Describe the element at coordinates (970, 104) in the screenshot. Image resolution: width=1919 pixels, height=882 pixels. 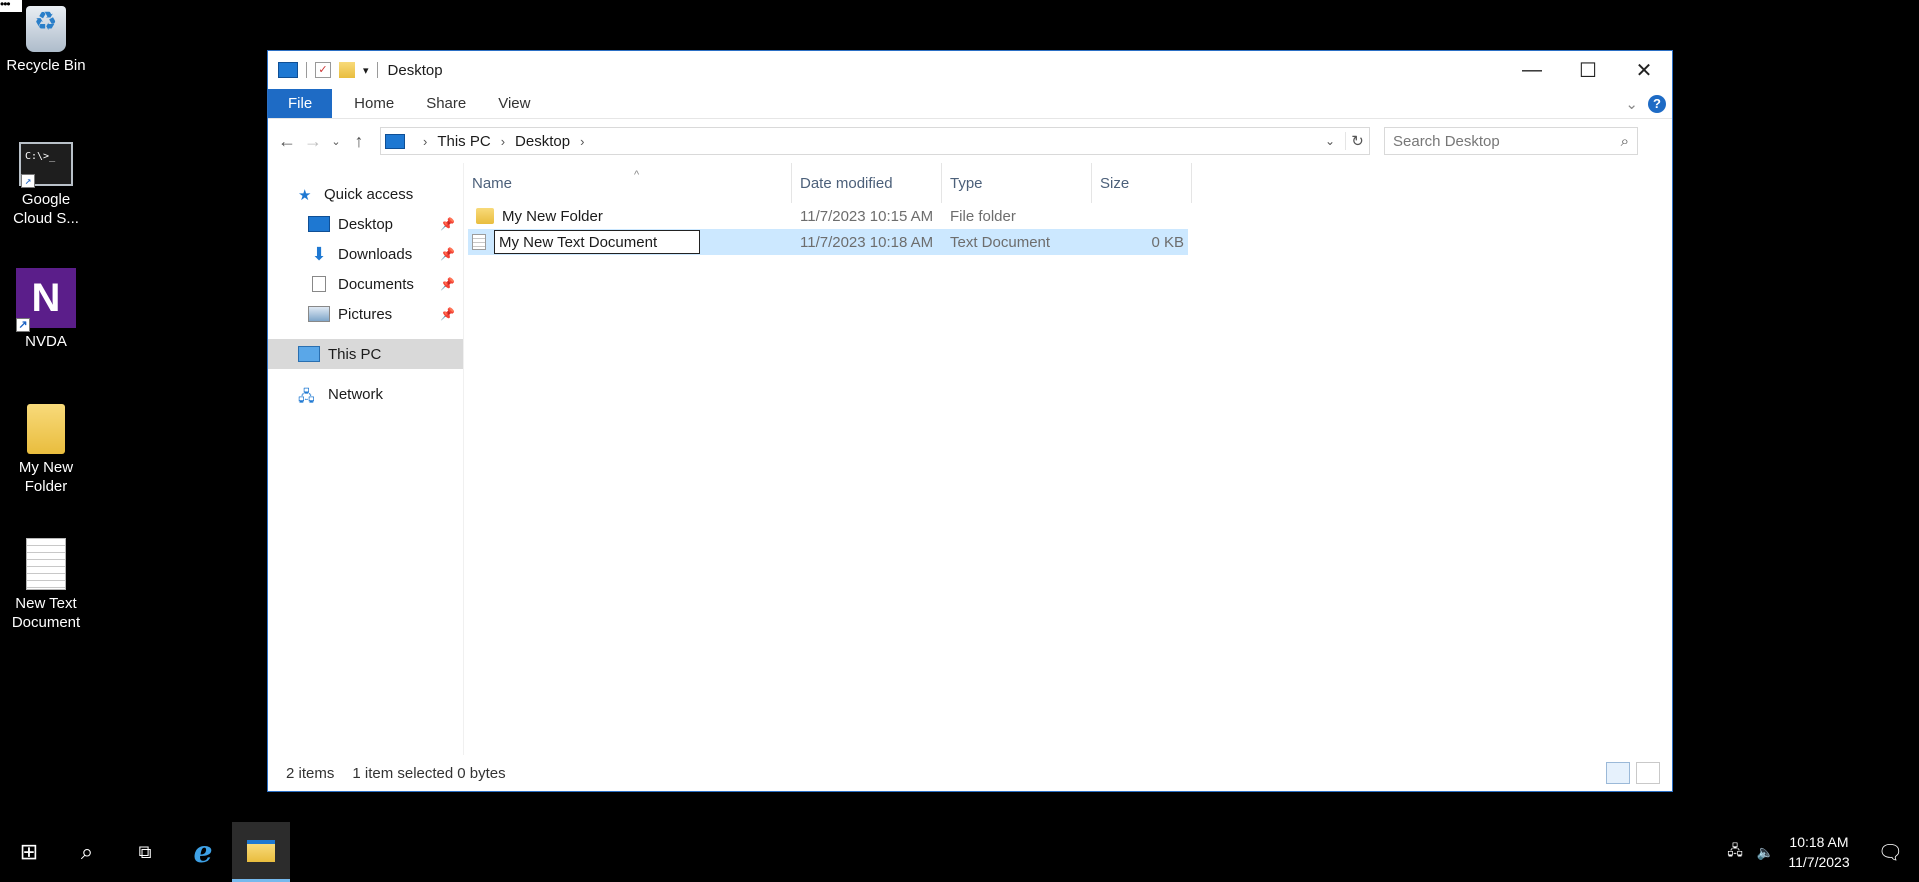
I see `ribbon-tabs: File Home Share View ⌄ ?` at that location.